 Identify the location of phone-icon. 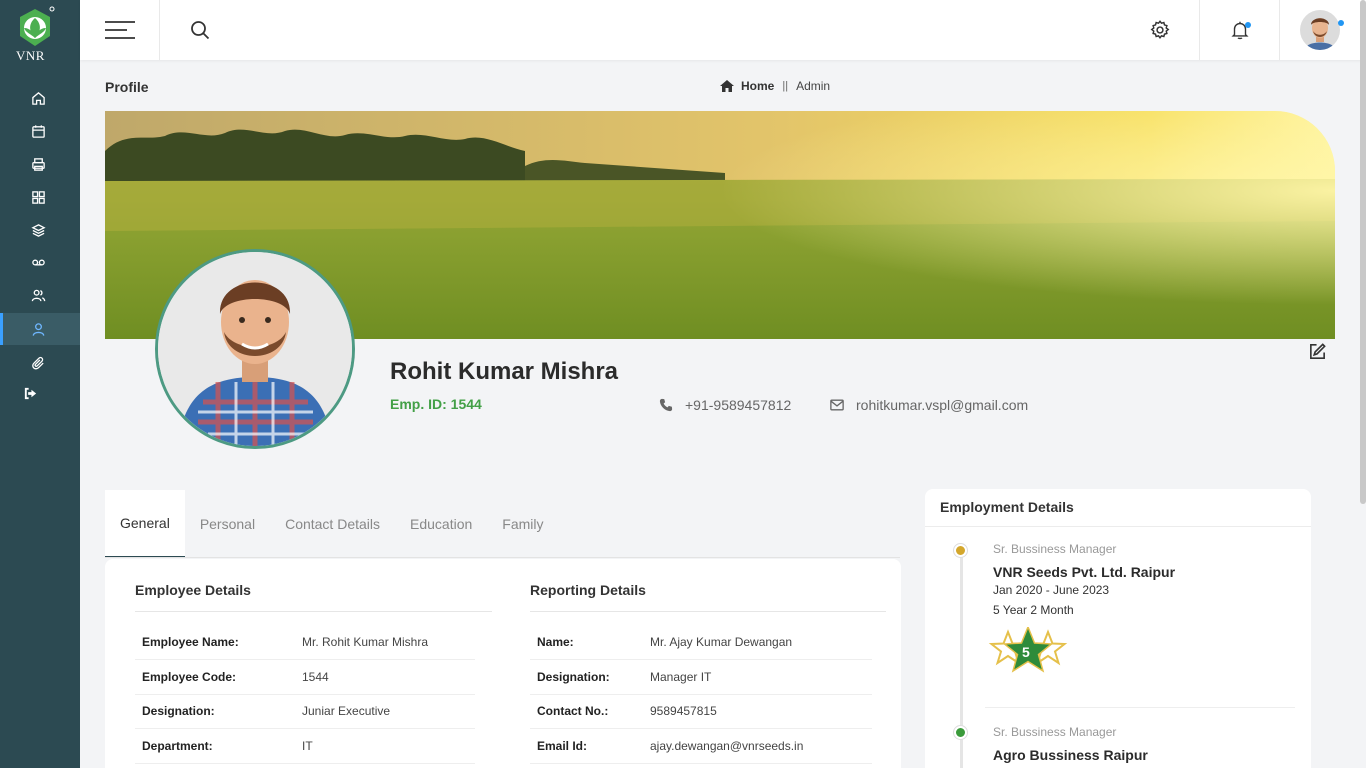
(666, 405).